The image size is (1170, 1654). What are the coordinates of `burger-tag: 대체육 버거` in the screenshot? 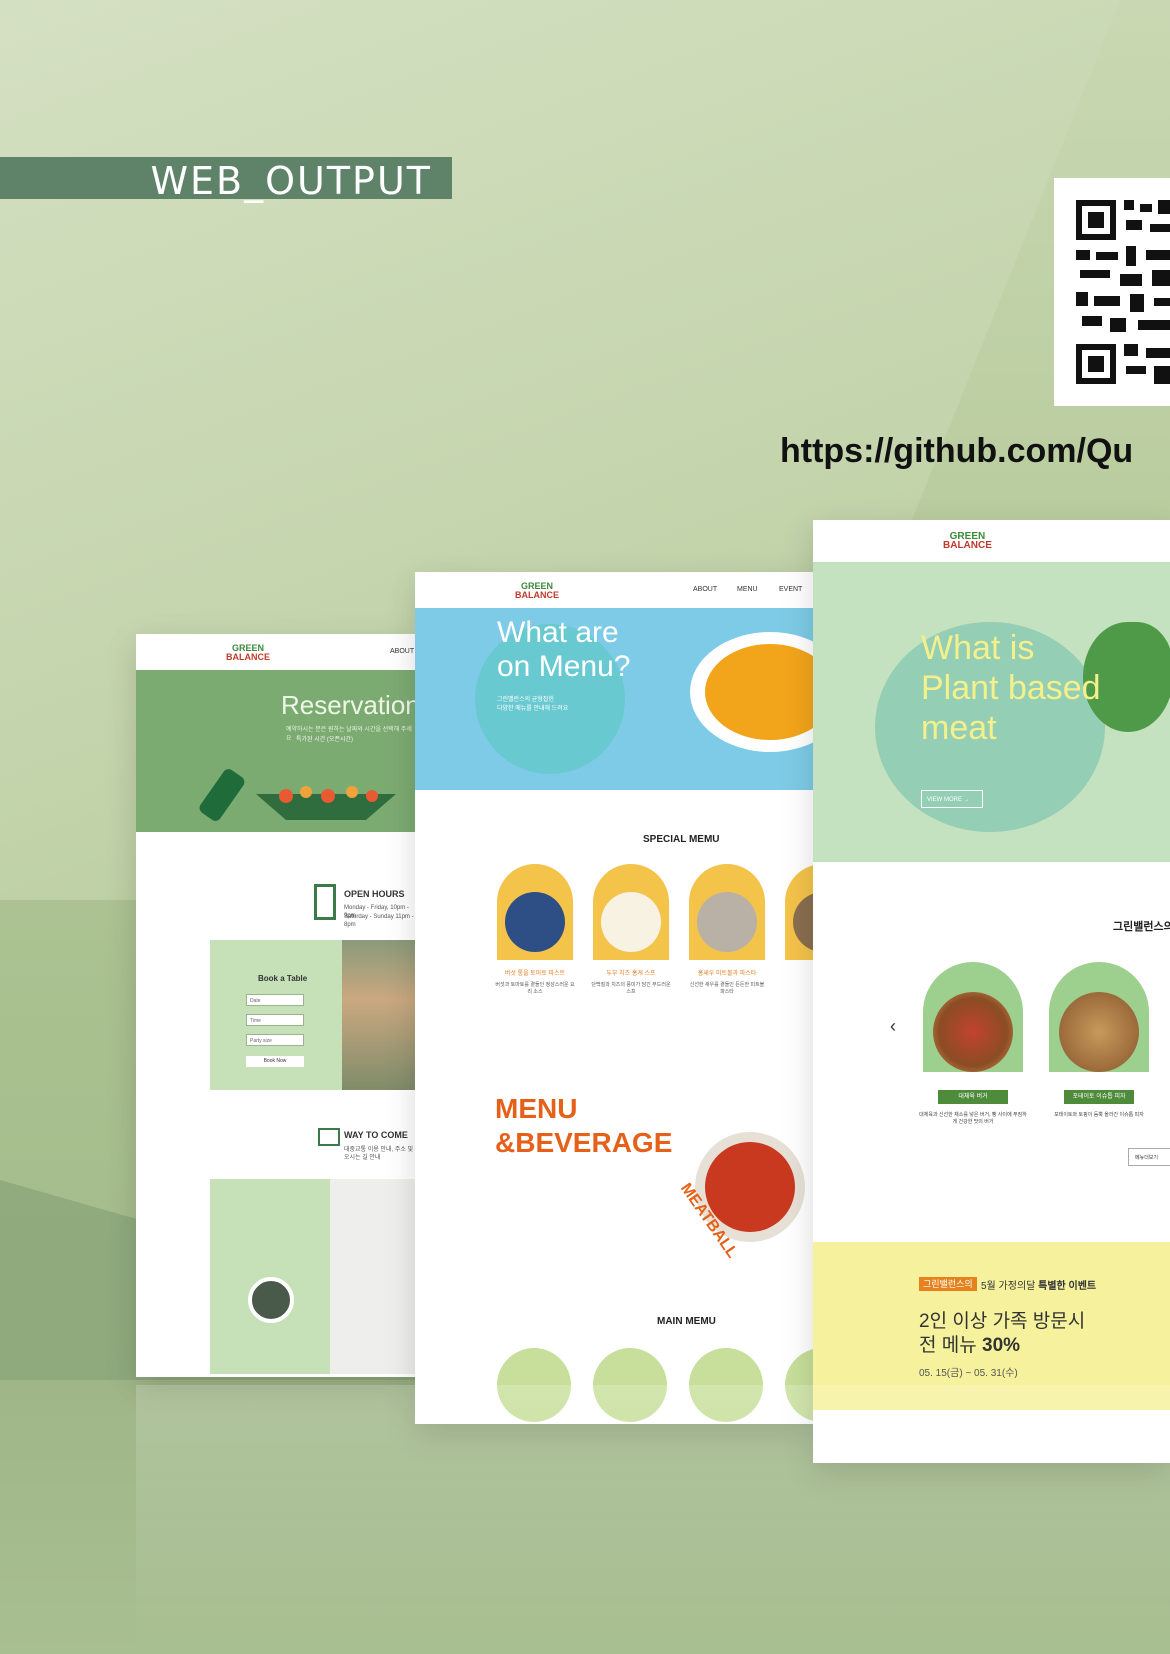 It's located at (973, 1097).